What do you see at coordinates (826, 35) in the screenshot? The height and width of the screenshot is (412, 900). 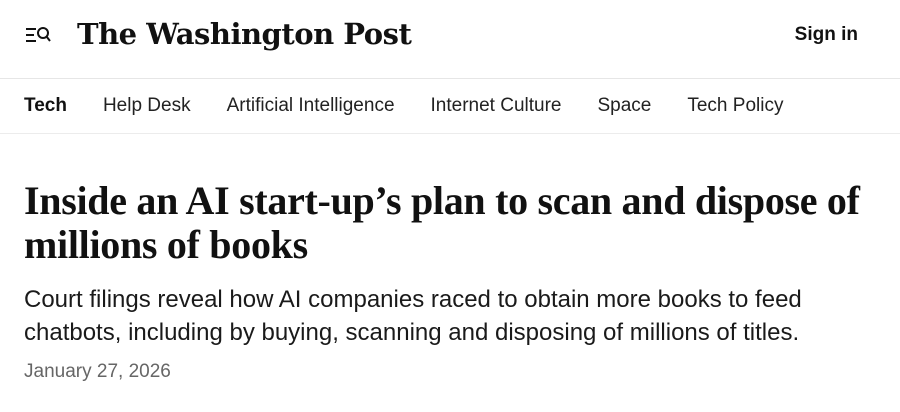 I see `sign-in-button: Sign in` at bounding box center [826, 35].